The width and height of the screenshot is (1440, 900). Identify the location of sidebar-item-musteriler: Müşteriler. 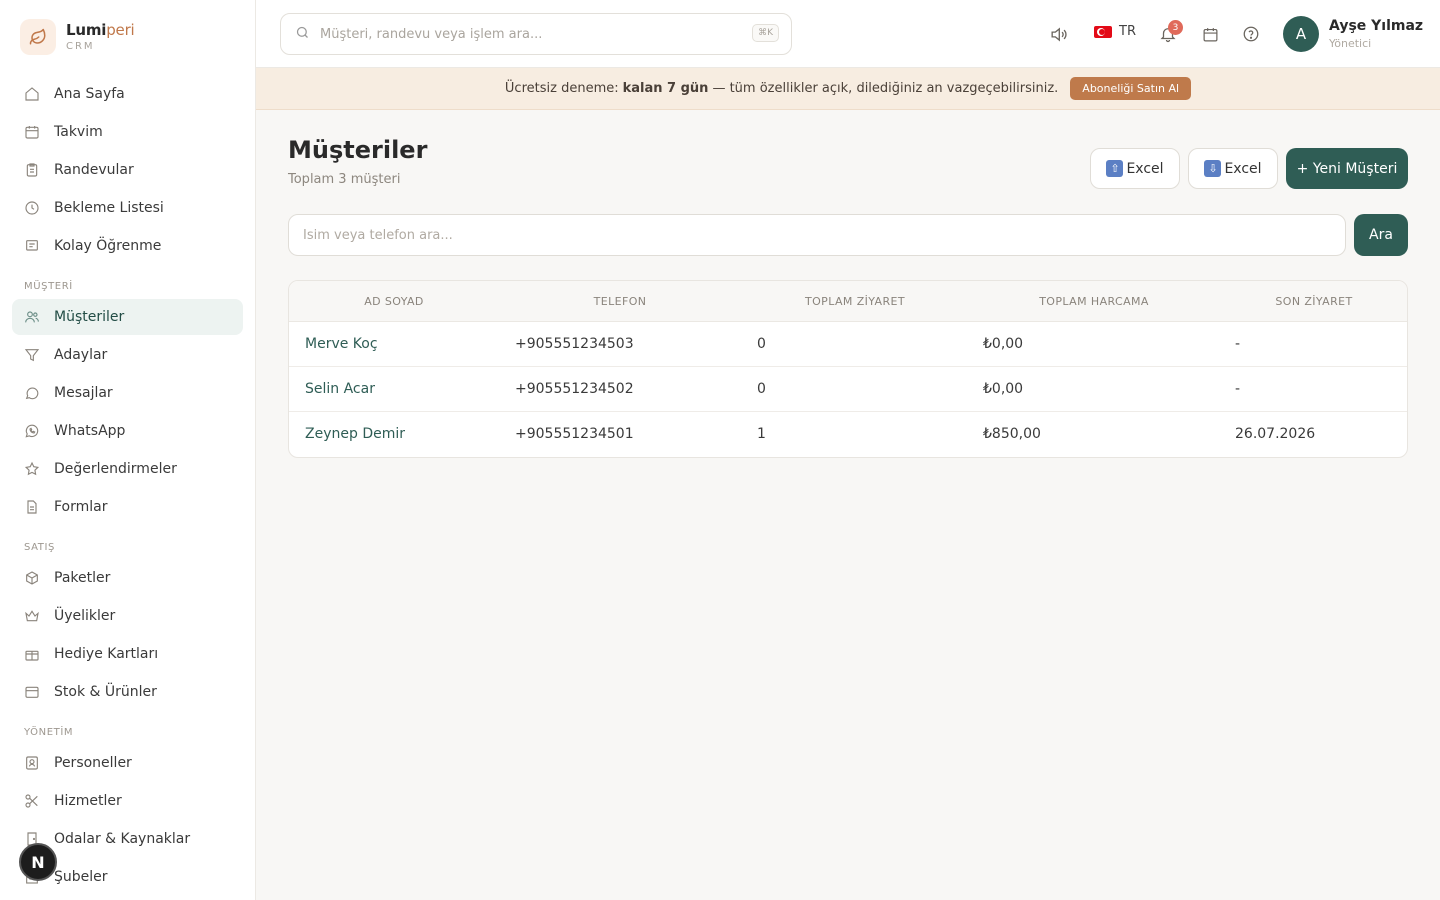
(127, 317).